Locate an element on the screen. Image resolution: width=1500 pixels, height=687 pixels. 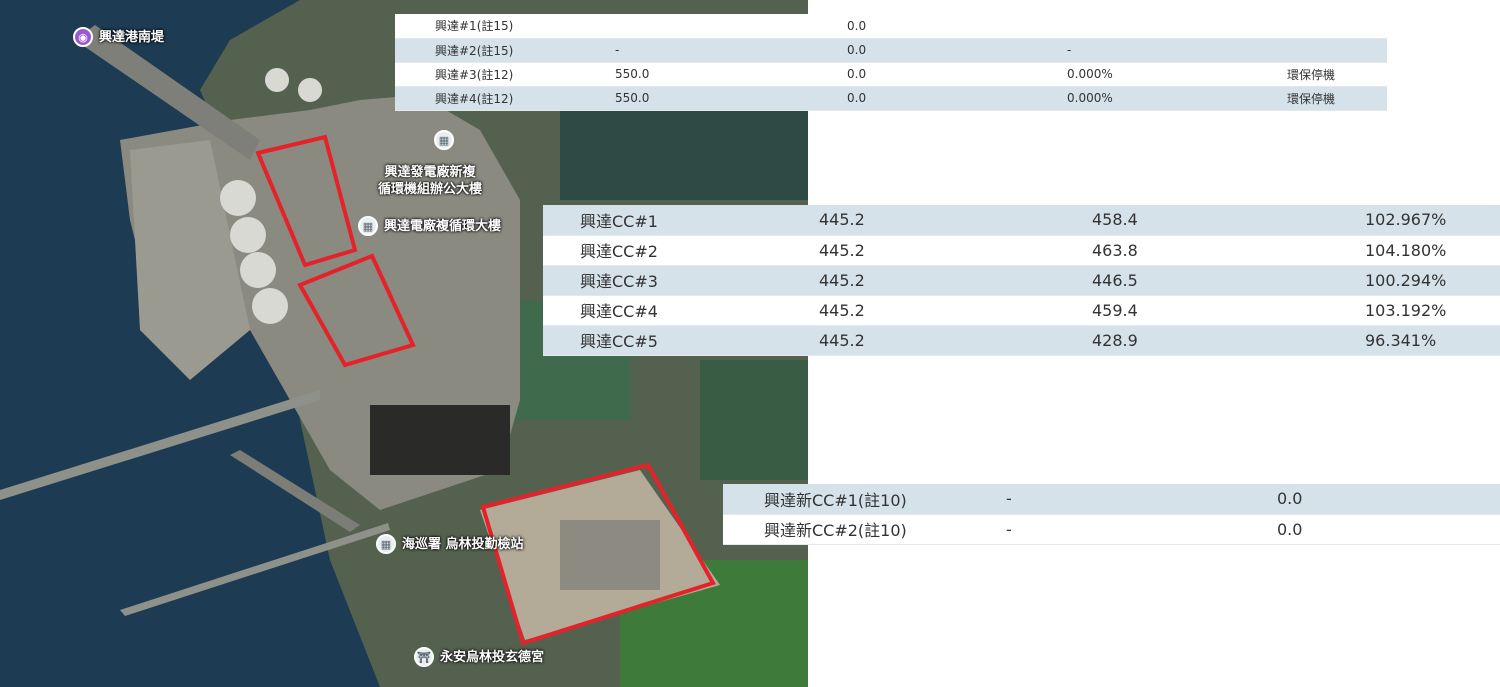
poi-harbor-pier: ◉ 興達港南堤 is located at coordinates (118, 37).